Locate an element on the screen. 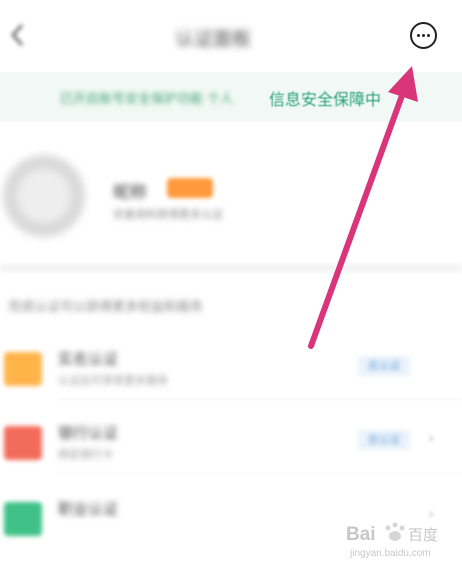 The height and width of the screenshot is (573, 462). list-item-title: 银行认证 is located at coordinates (88, 433).